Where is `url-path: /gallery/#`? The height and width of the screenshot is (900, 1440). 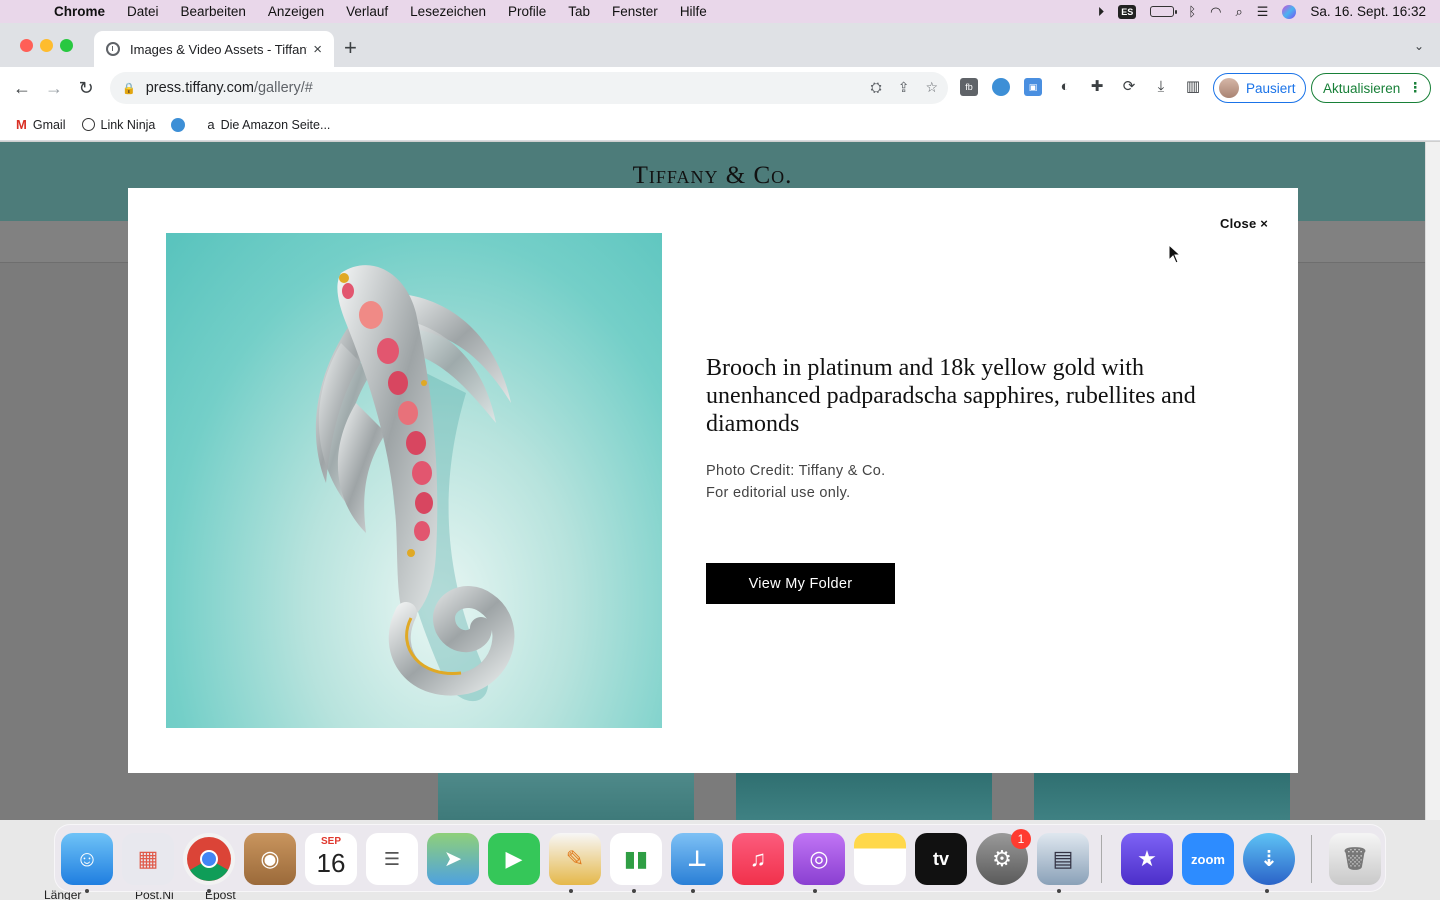 url-path: /gallery/# is located at coordinates (283, 88).